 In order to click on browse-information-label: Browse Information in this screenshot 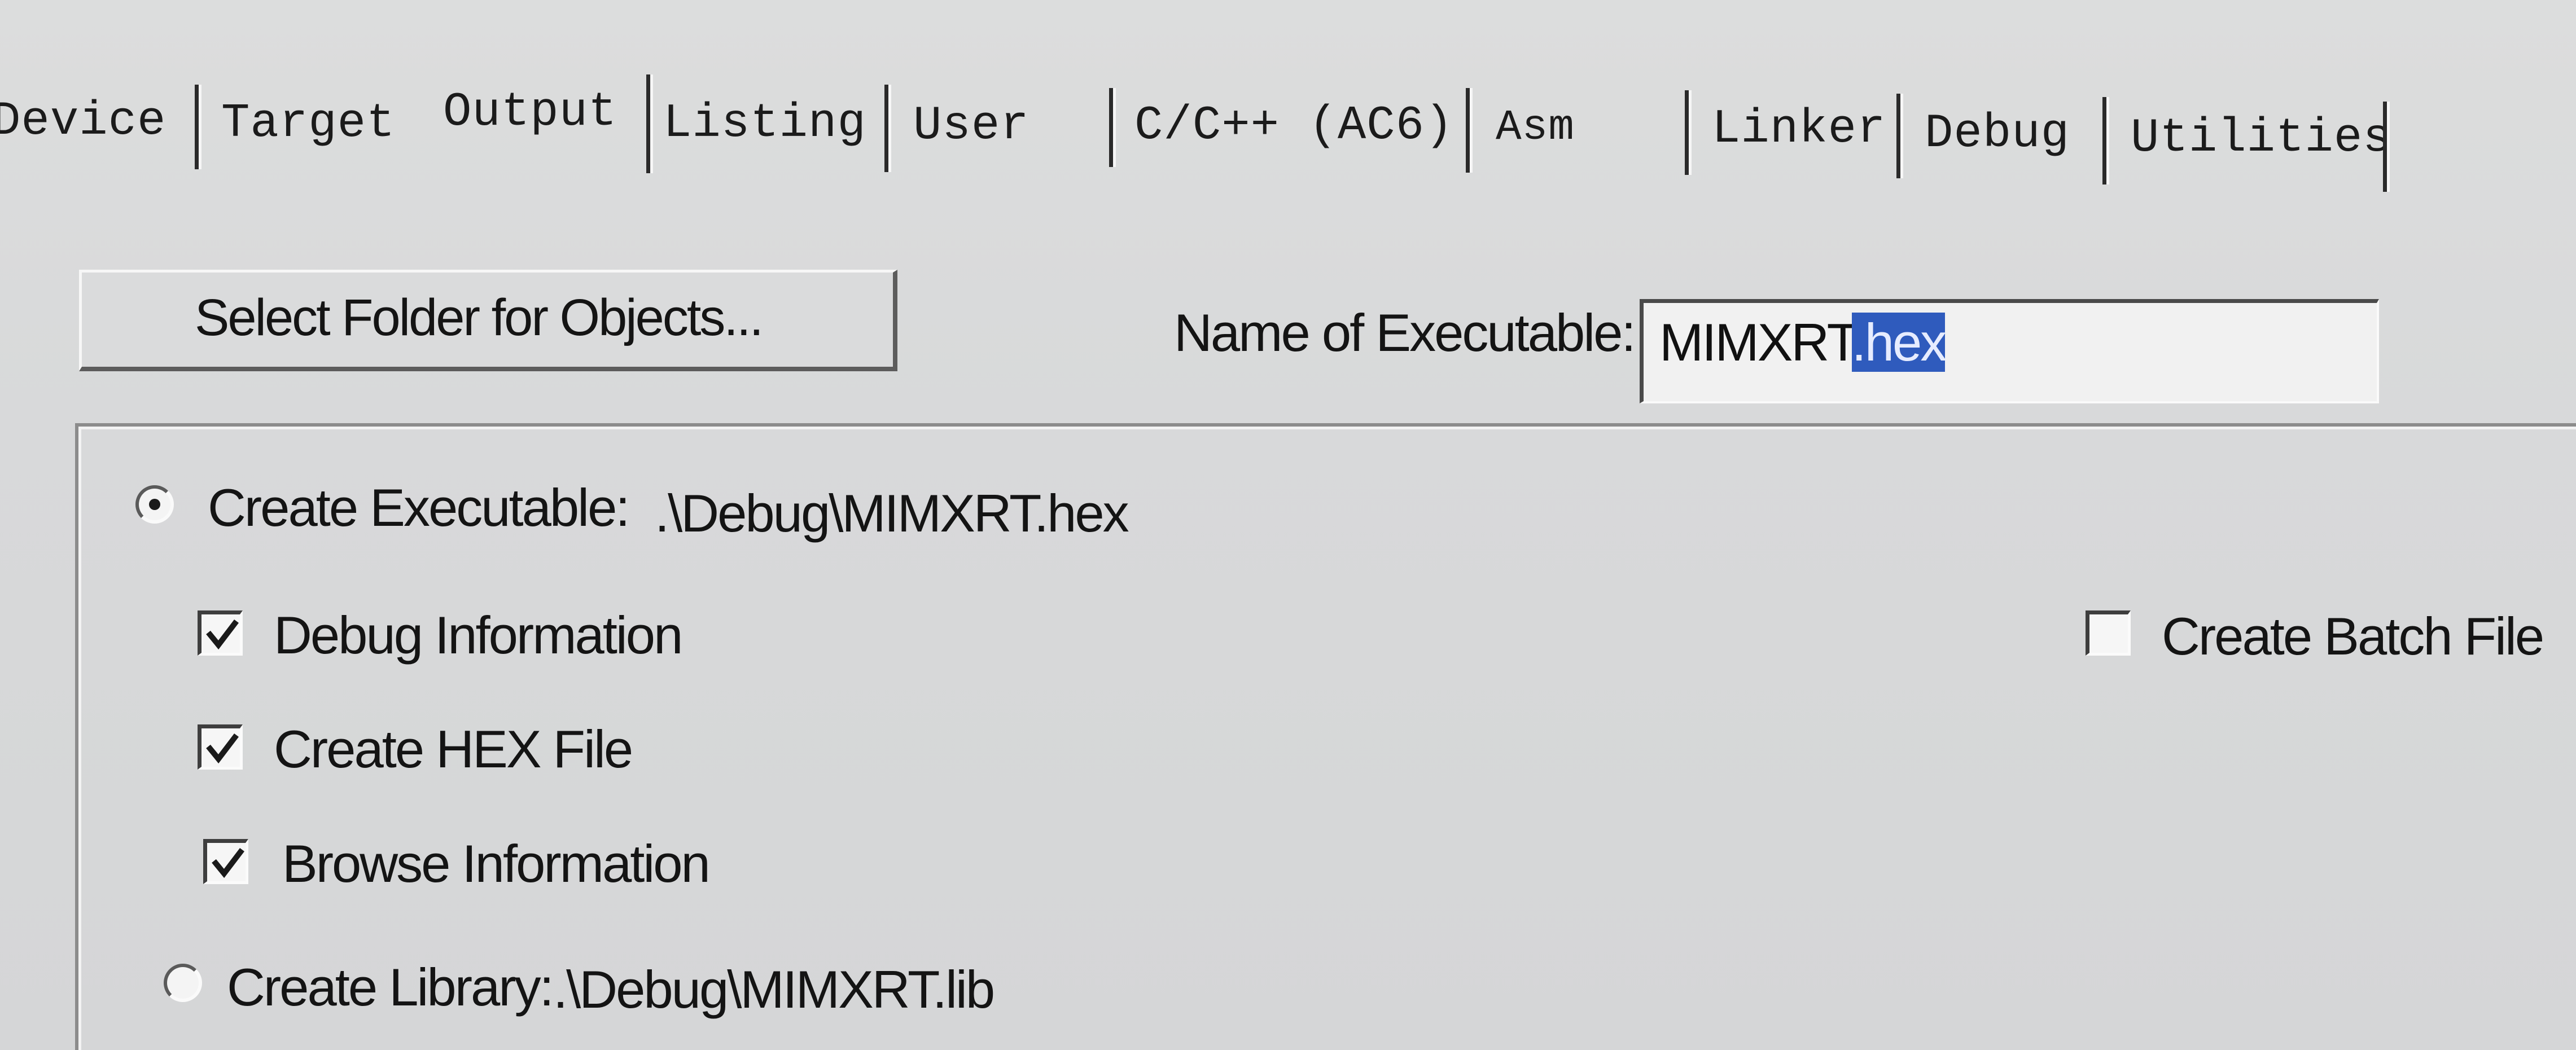, I will do `click(496, 864)`.